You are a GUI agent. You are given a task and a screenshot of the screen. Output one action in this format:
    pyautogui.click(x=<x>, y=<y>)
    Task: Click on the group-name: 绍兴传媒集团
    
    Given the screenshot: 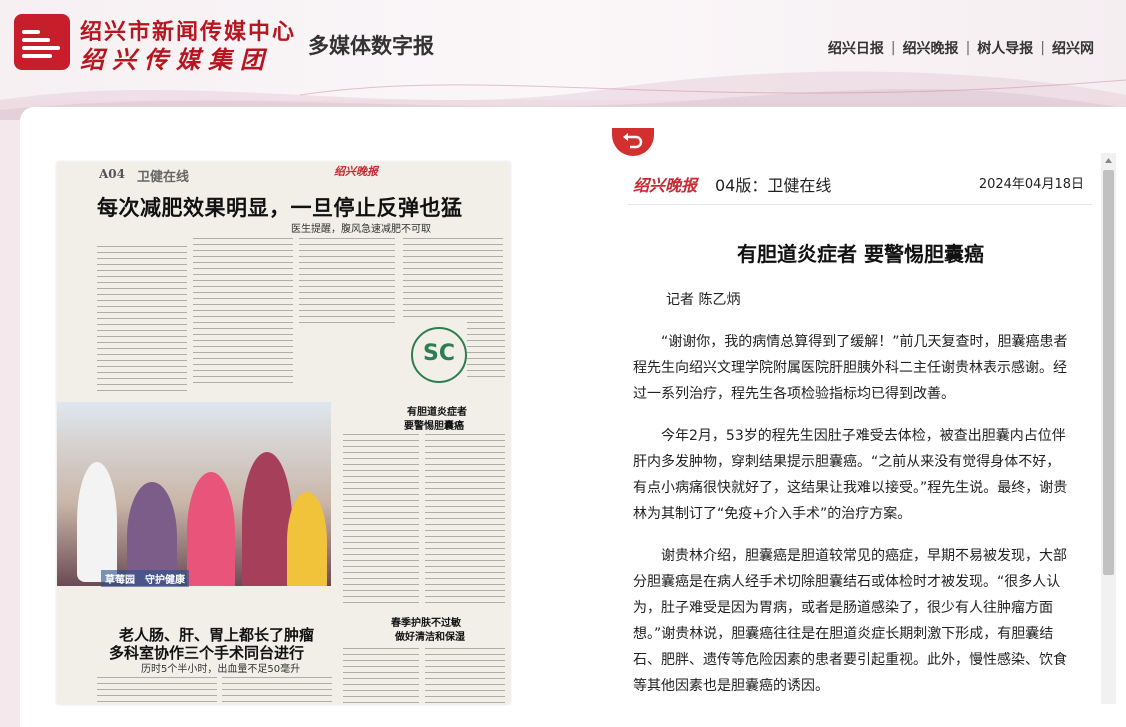 What is the action you would take?
    pyautogui.click(x=176, y=59)
    